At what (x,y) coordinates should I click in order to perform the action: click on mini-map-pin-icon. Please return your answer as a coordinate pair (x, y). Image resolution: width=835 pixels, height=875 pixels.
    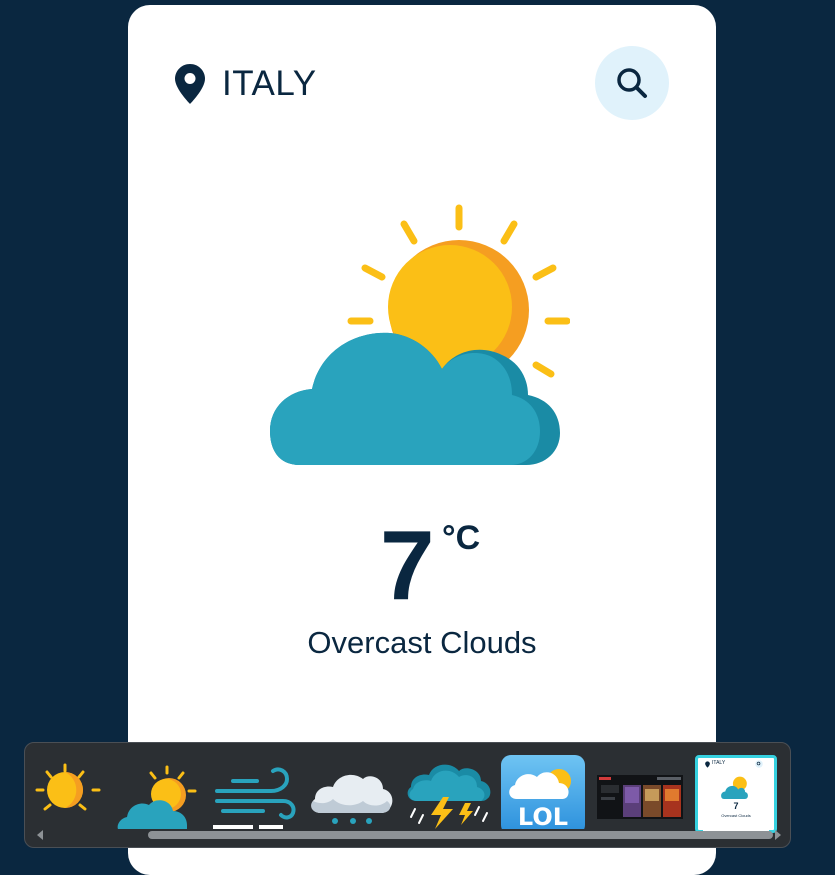
    Looking at the image, I should click on (707, 764).